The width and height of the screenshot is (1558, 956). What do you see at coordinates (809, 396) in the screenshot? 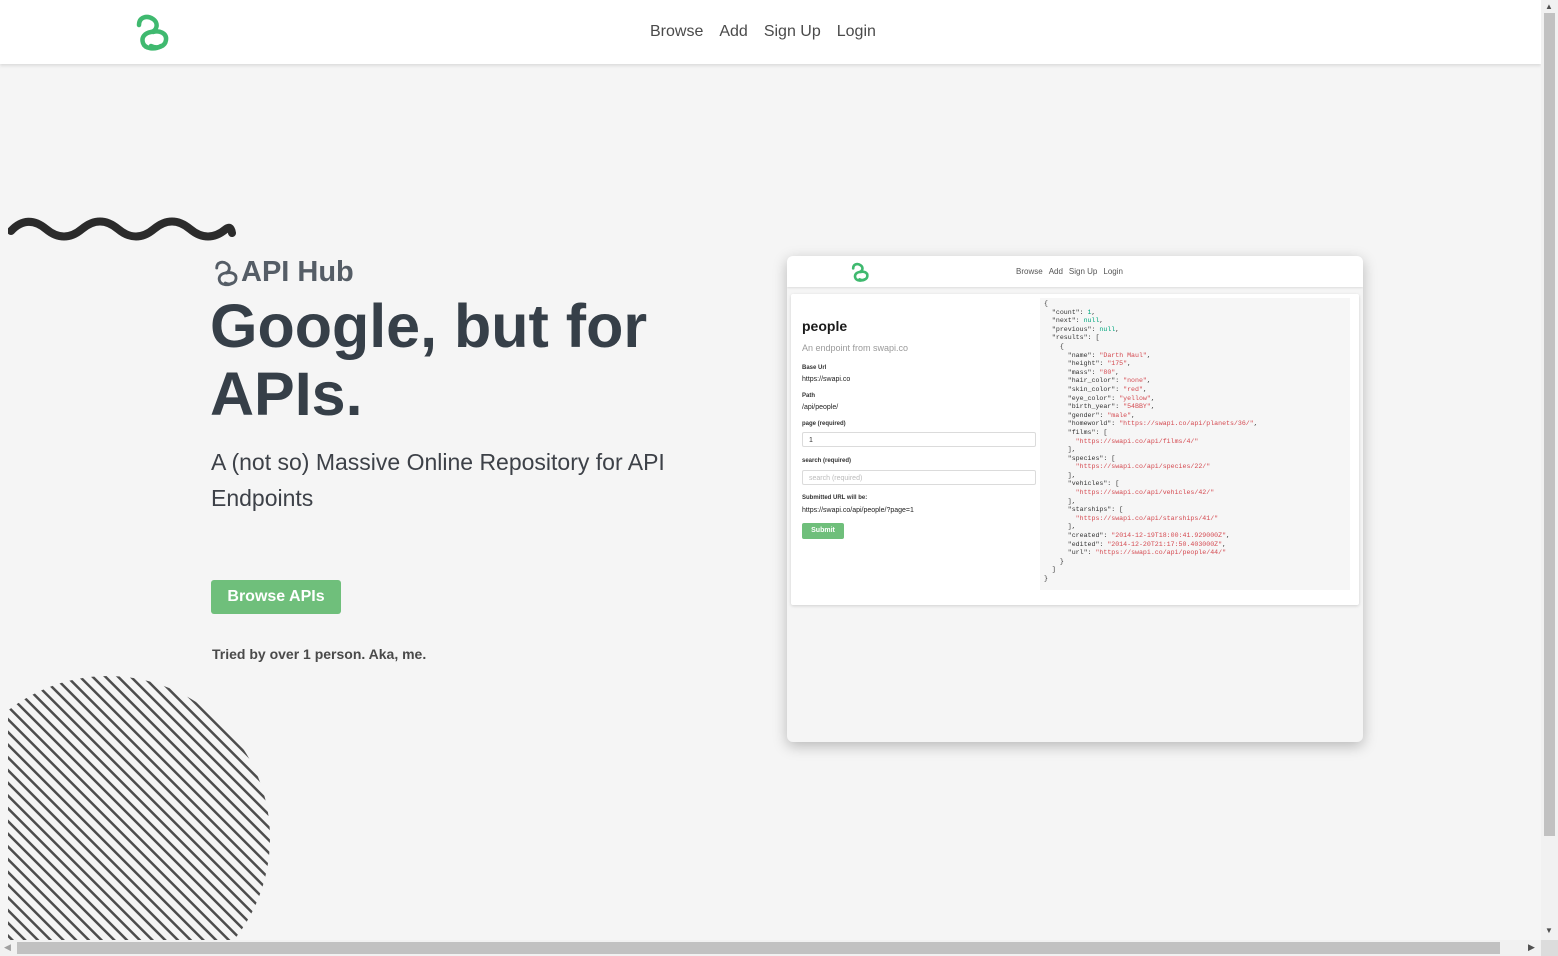
I see `preview-path-label: Path` at bounding box center [809, 396].